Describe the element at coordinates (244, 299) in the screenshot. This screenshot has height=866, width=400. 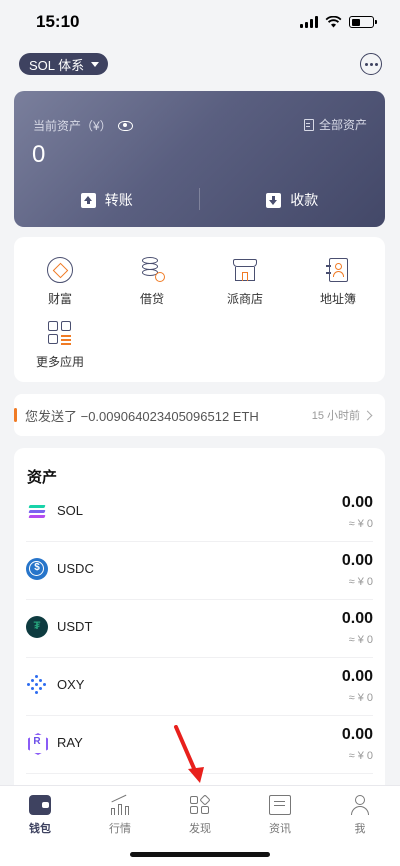
I see `app-label: 派商店` at that location.